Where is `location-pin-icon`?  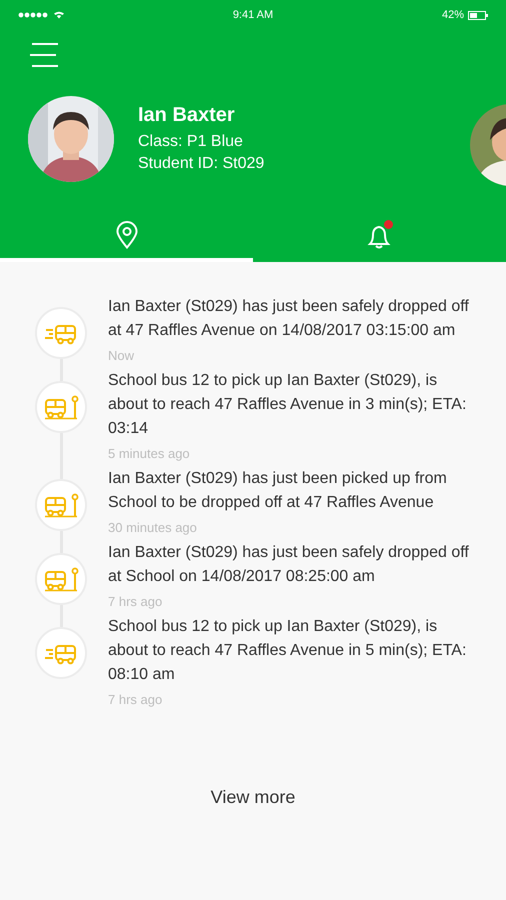 location-pin-icon is located at coordinates (127, 235).